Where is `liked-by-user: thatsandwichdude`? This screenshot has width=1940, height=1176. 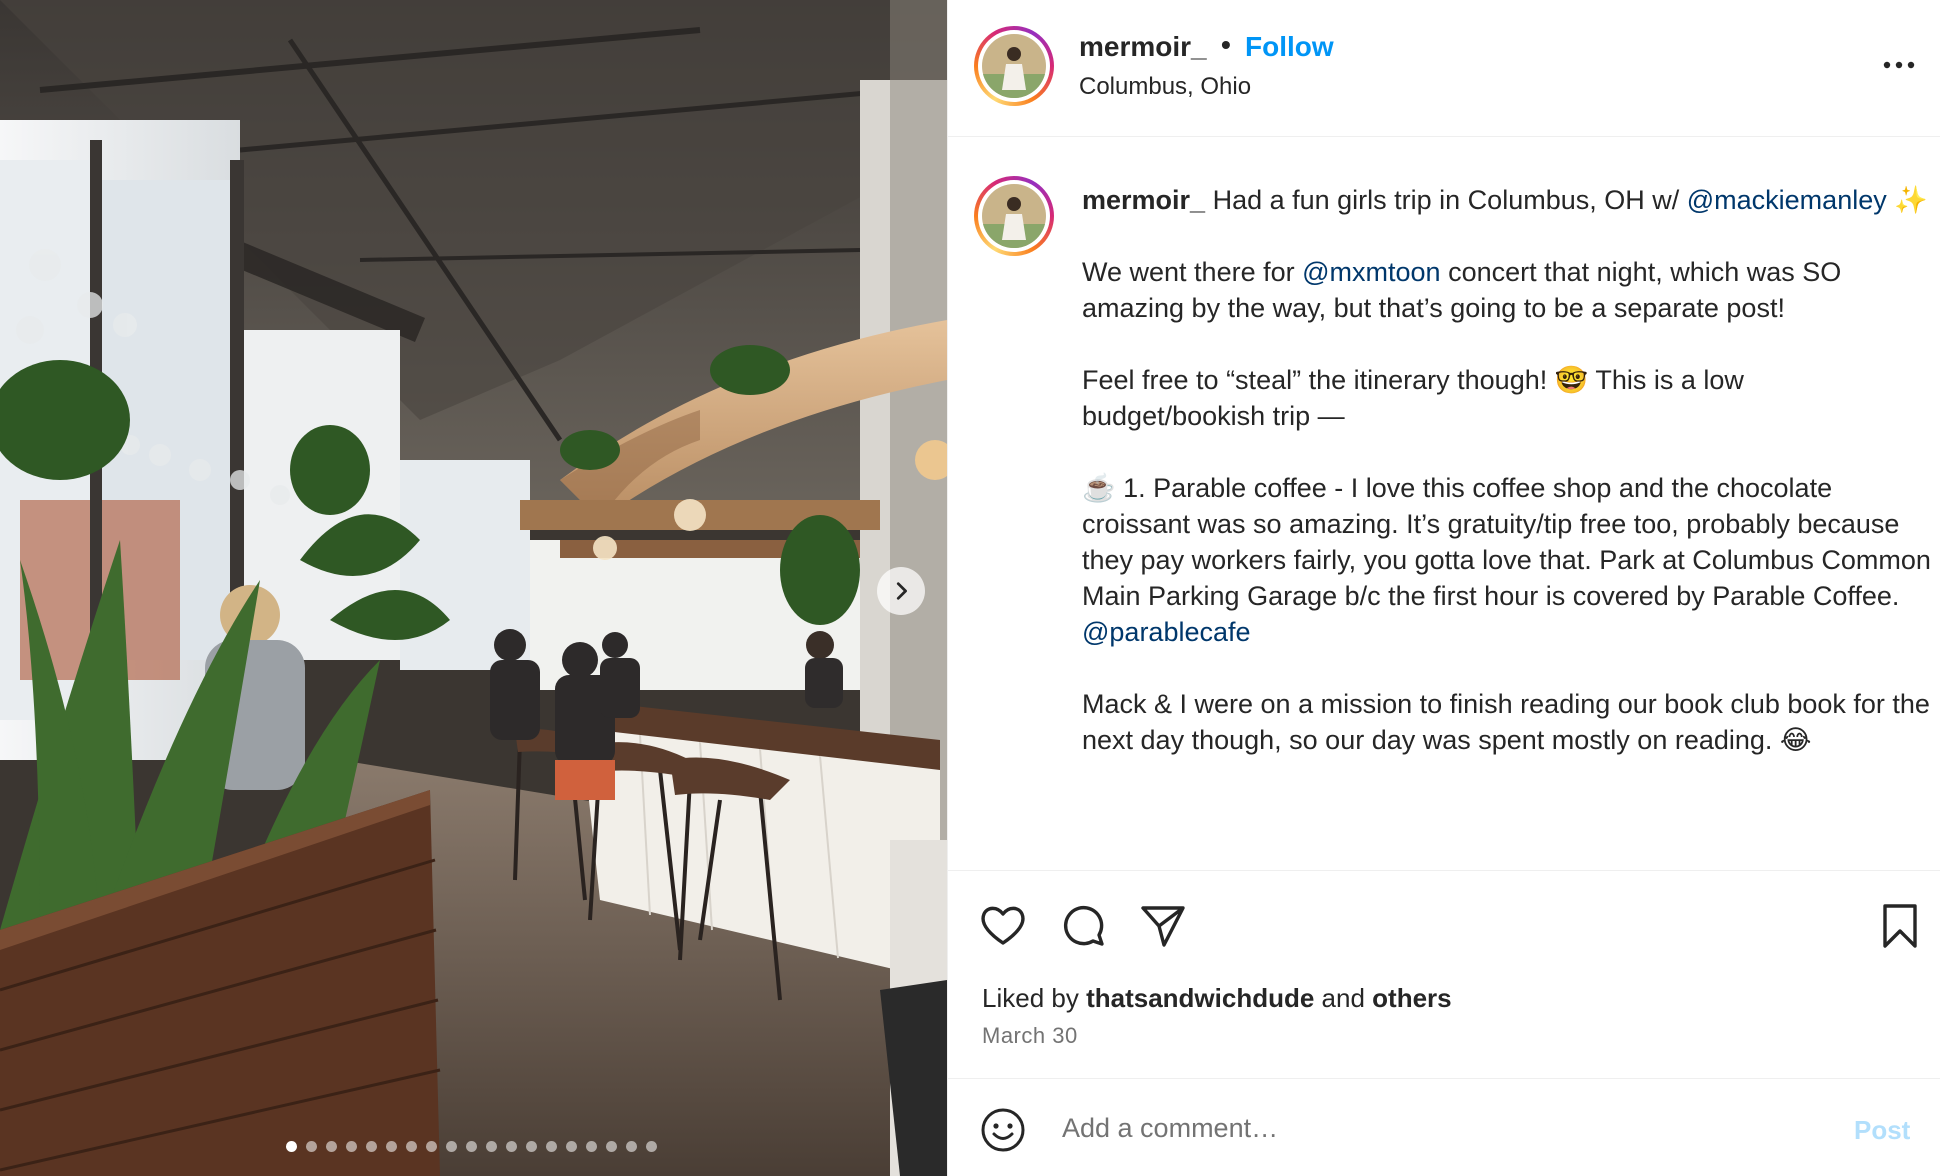 liked-by-user: thatsandwichdude is located at coordinates (1200, 998).